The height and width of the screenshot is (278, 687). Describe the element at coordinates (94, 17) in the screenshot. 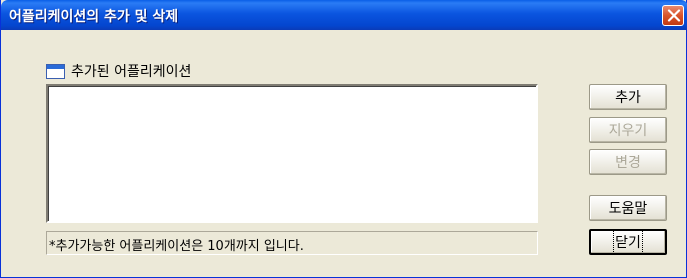

I see `window-title: 어플리케이션의 추가 및 삭제` at that location.